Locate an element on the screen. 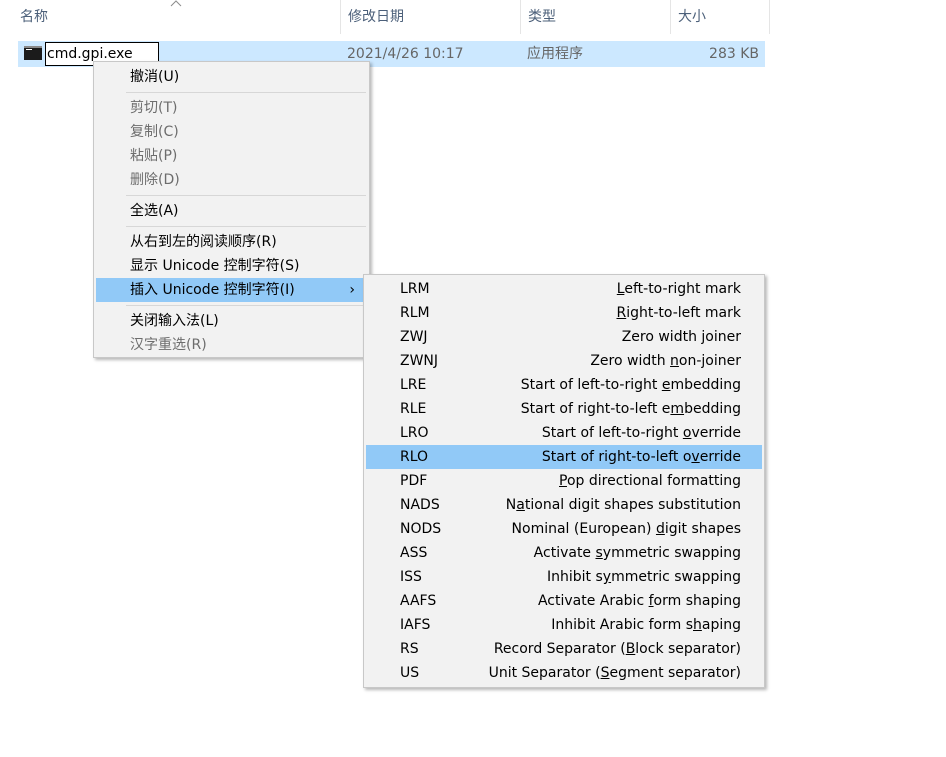  submenu-item-iss: ISS Inhibit symmetric swapping is located at coordinates (564, 577).